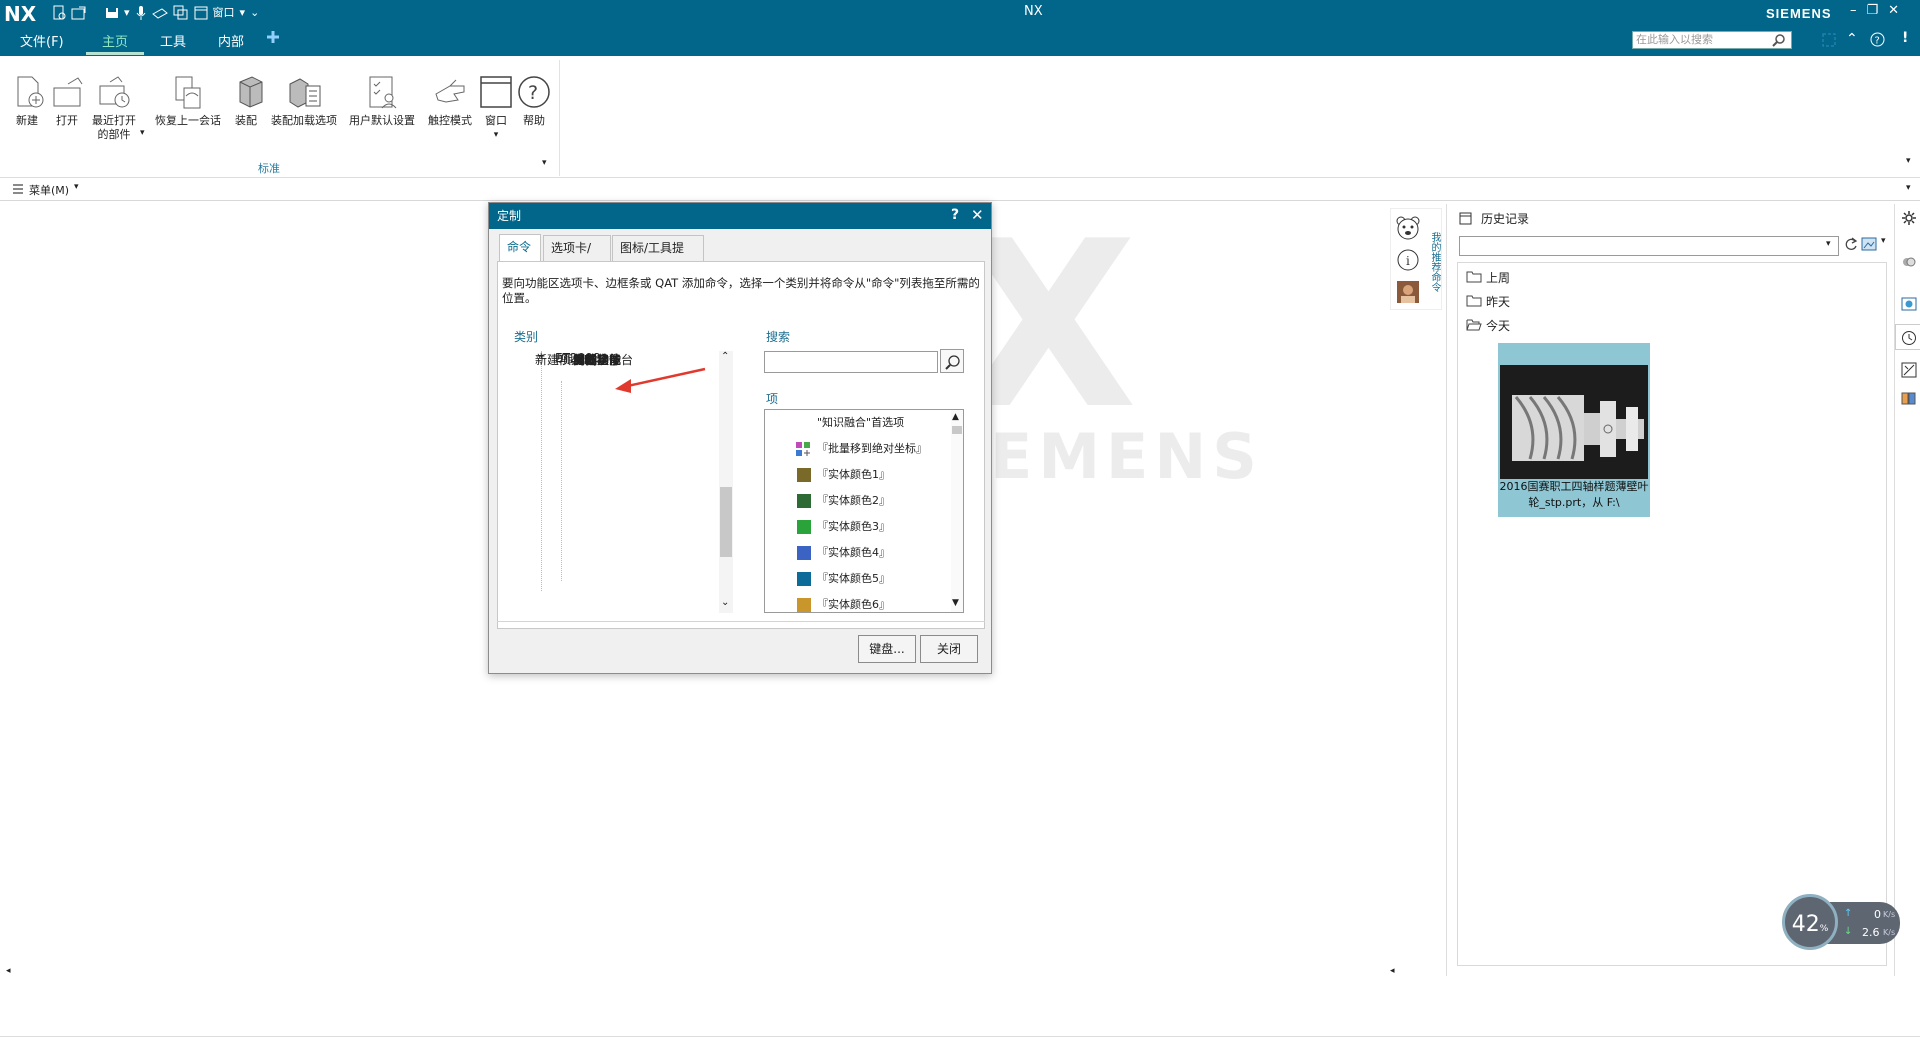 This screenshot has height=1058, width=1920. What do you see at coordinates (1909, 304) in the screenshot?
I see `web-browser-icon` at bounding box center [1909, 304].